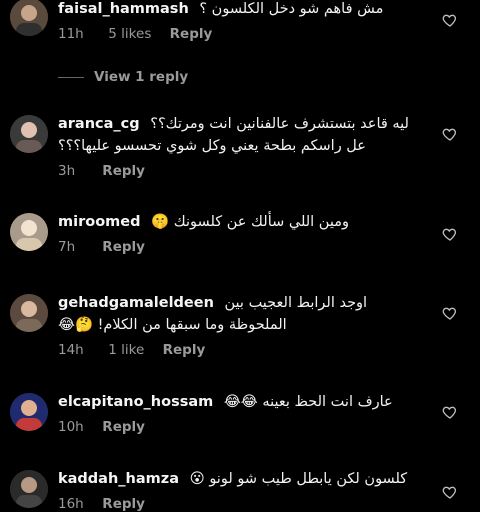 The height and width of the screenshot is (512, 480). I want to click on comment-time: 7h, so click(67, 247).